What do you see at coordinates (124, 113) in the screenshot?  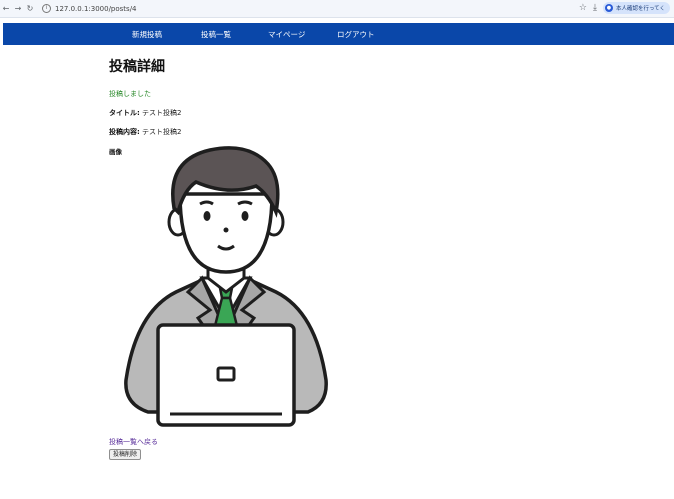 I see `post-title-label: タイトル:` at bounding box center [124, 113].